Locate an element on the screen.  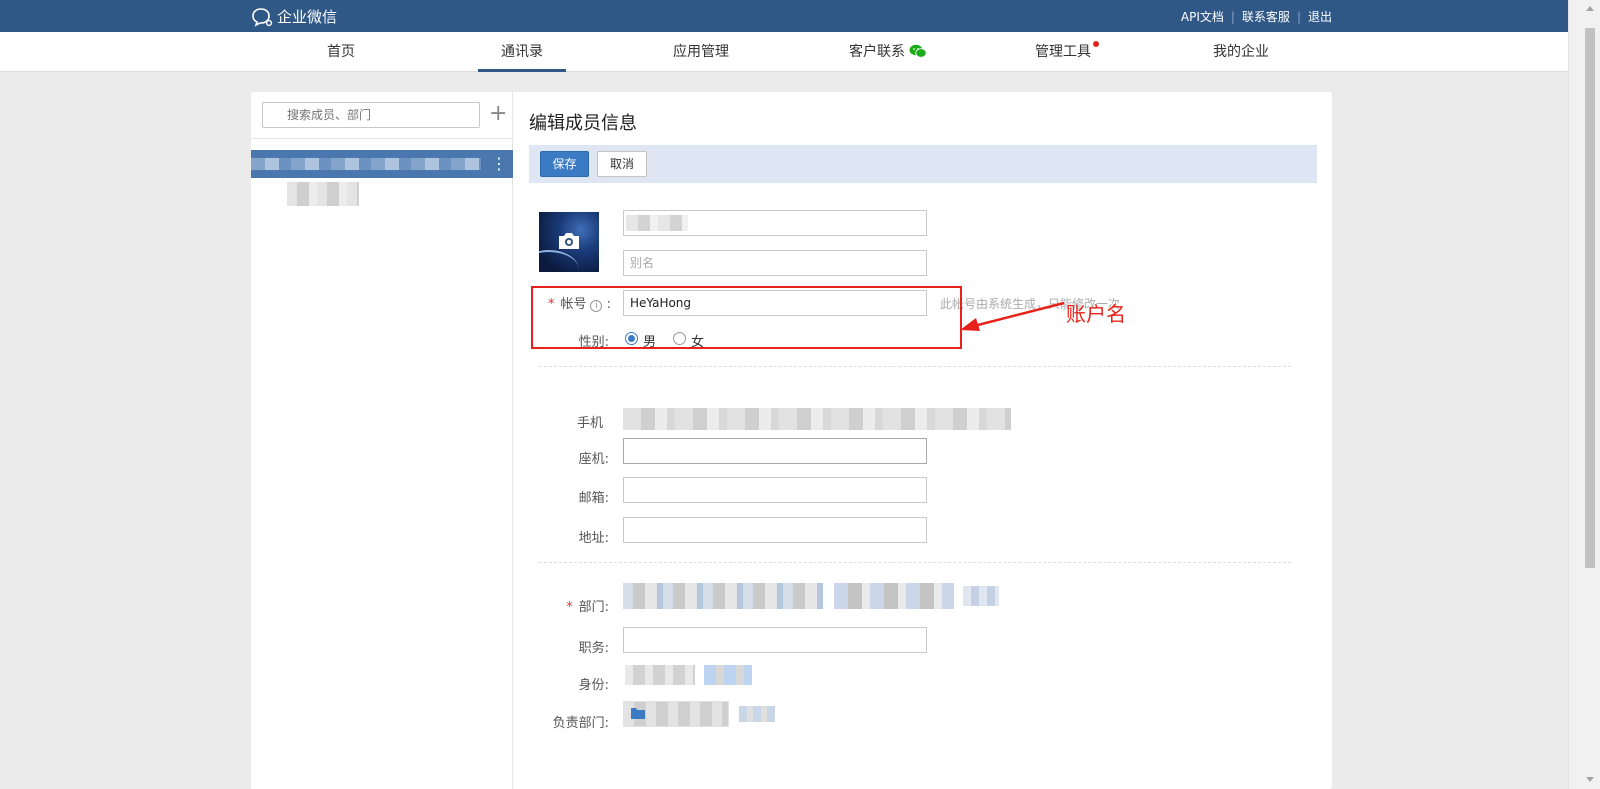
main-nav: 首页 通讯录 应用管理 客户联系 管理工具 我的企业 is located at coordinates (784, 52).